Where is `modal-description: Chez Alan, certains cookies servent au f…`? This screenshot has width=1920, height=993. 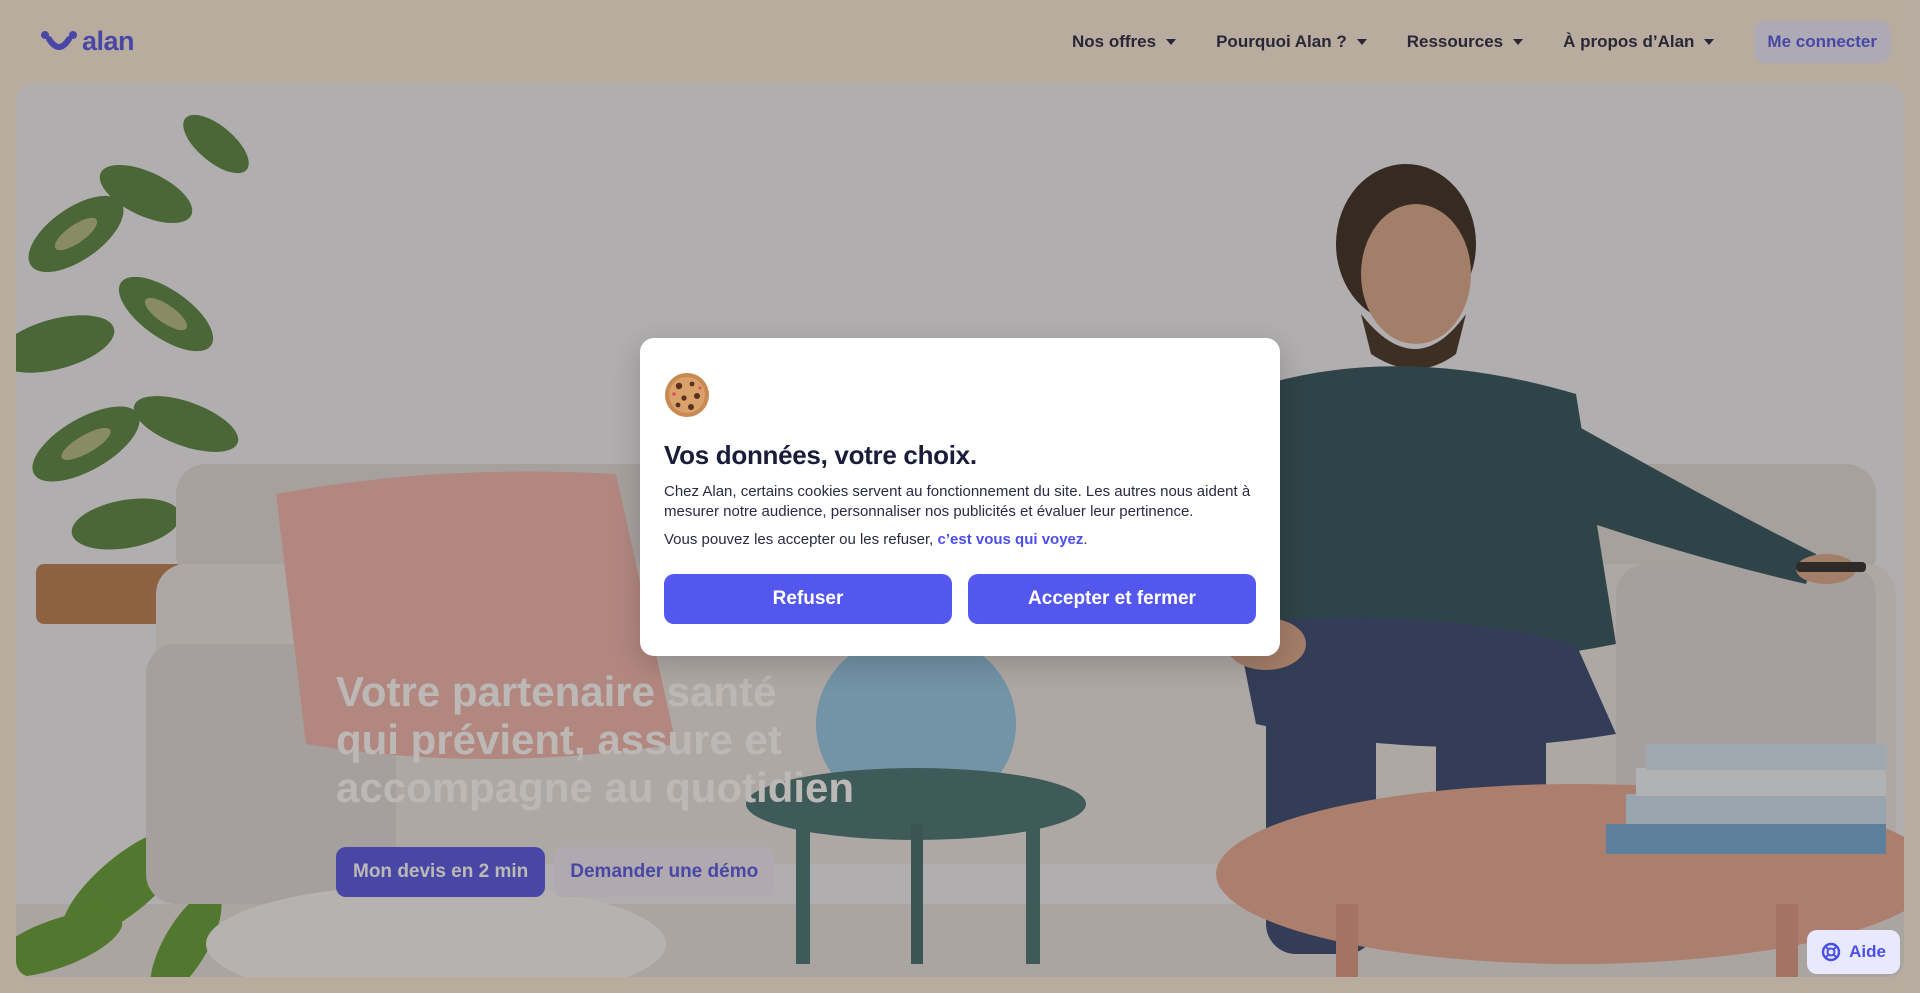 modal-description: Chez Alan, certains cookies servent au f… is located at coordinates (957, 501).